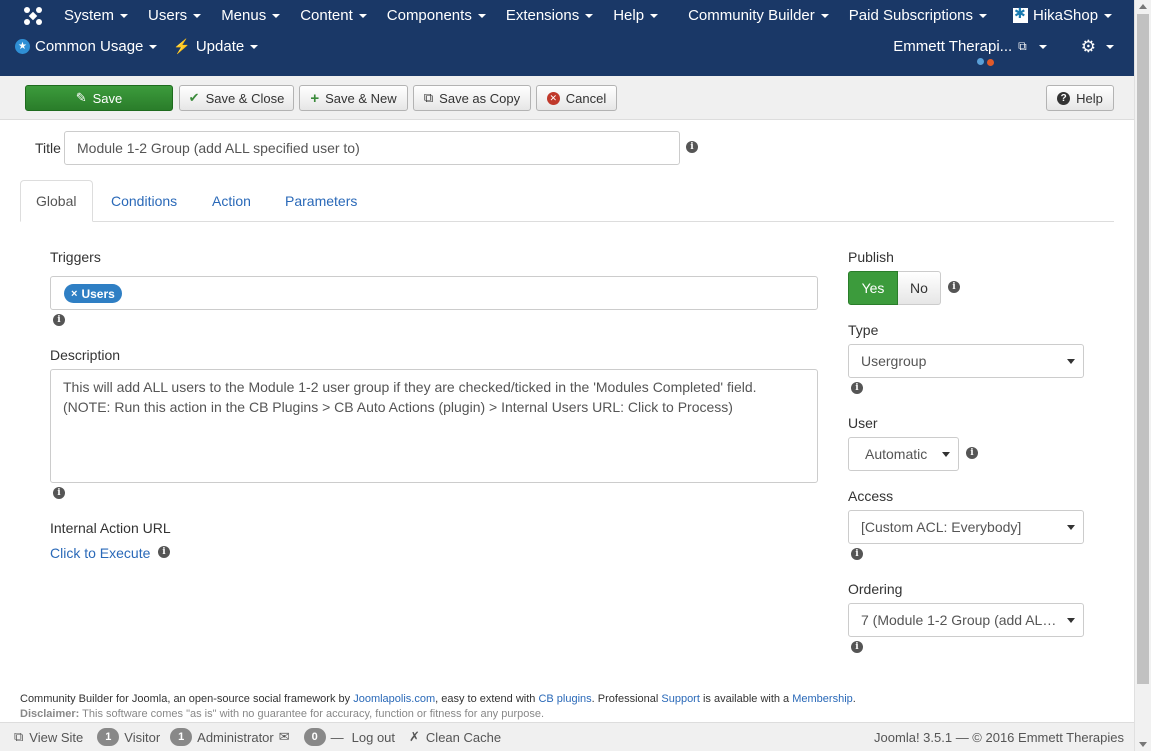  Describe the element at coordinates (142, 737) in the screenshot. I see `visitor-label: Visitor` at that location.